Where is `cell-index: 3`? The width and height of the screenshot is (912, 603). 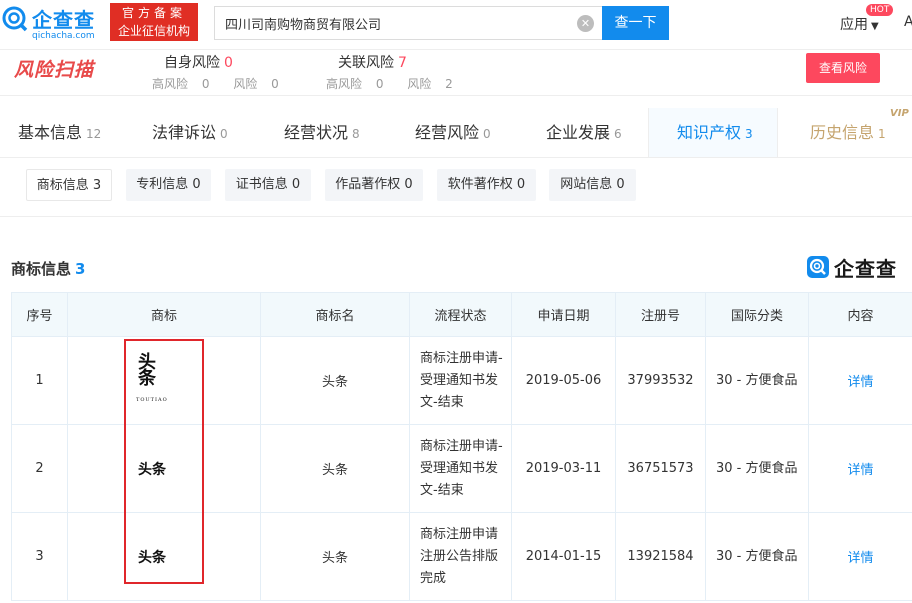 cell-index: 3 is located at coordinates (39, 556).